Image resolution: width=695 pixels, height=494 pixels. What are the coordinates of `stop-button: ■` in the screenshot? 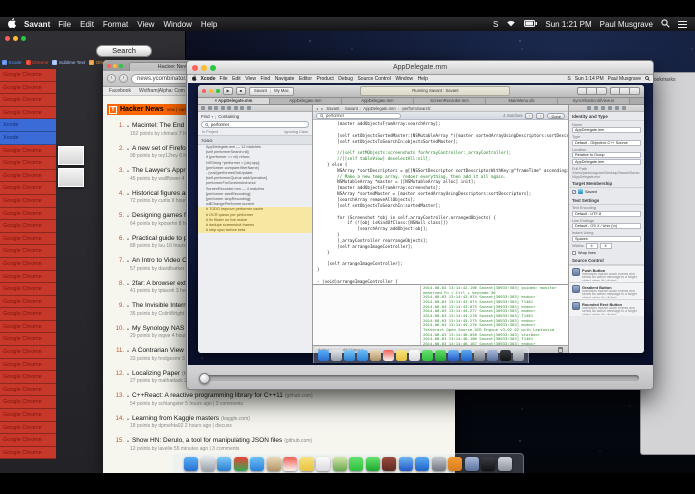 It's located at (241, 91).